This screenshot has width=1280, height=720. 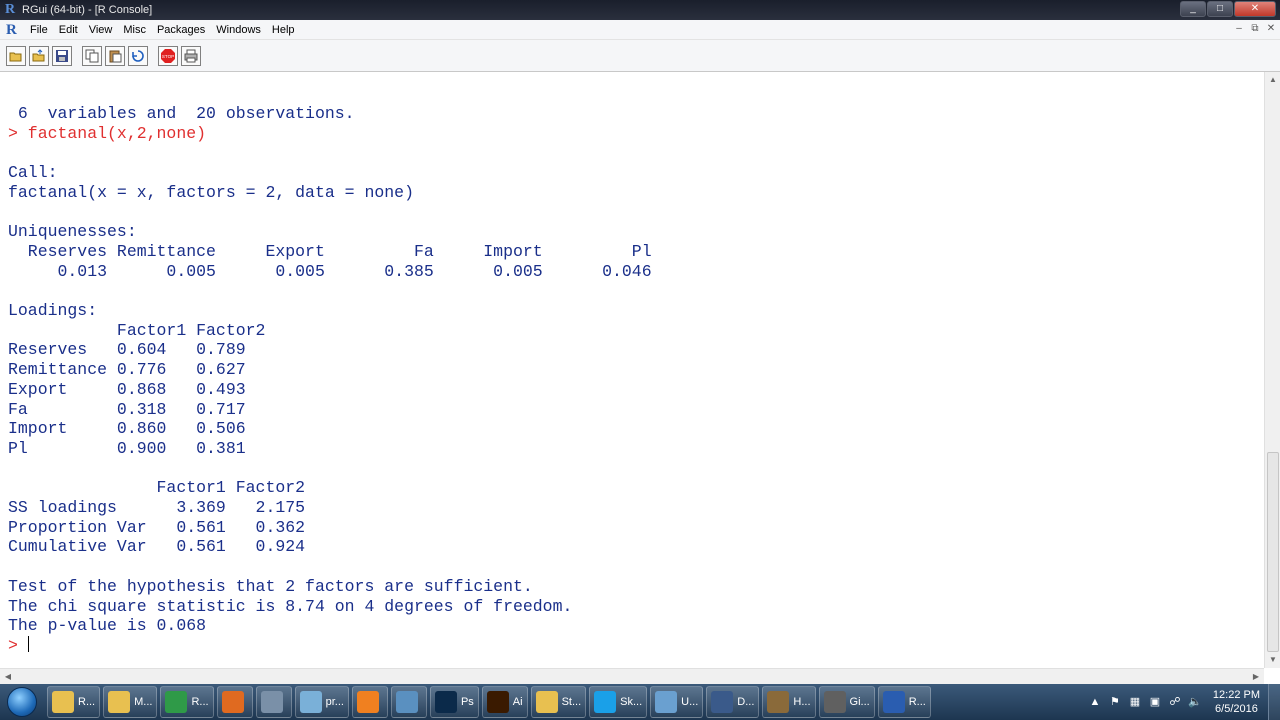 What do you see at coordinates (1271, 29) in the screenshot?
I see `console-close-icon: ✕` at bounding box center [1271, 29].